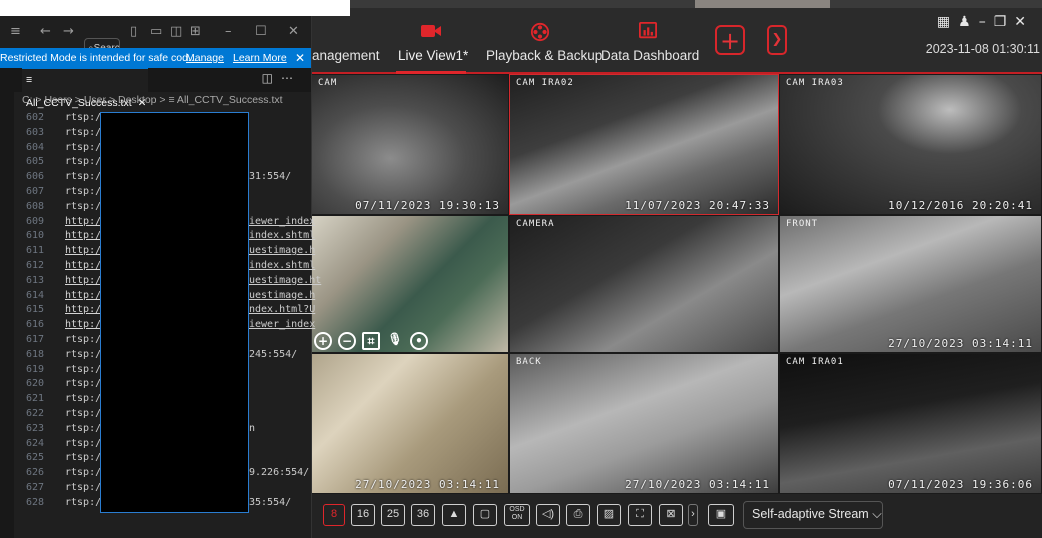  I want to click on grid-icon: ▦, so click(947, 22).